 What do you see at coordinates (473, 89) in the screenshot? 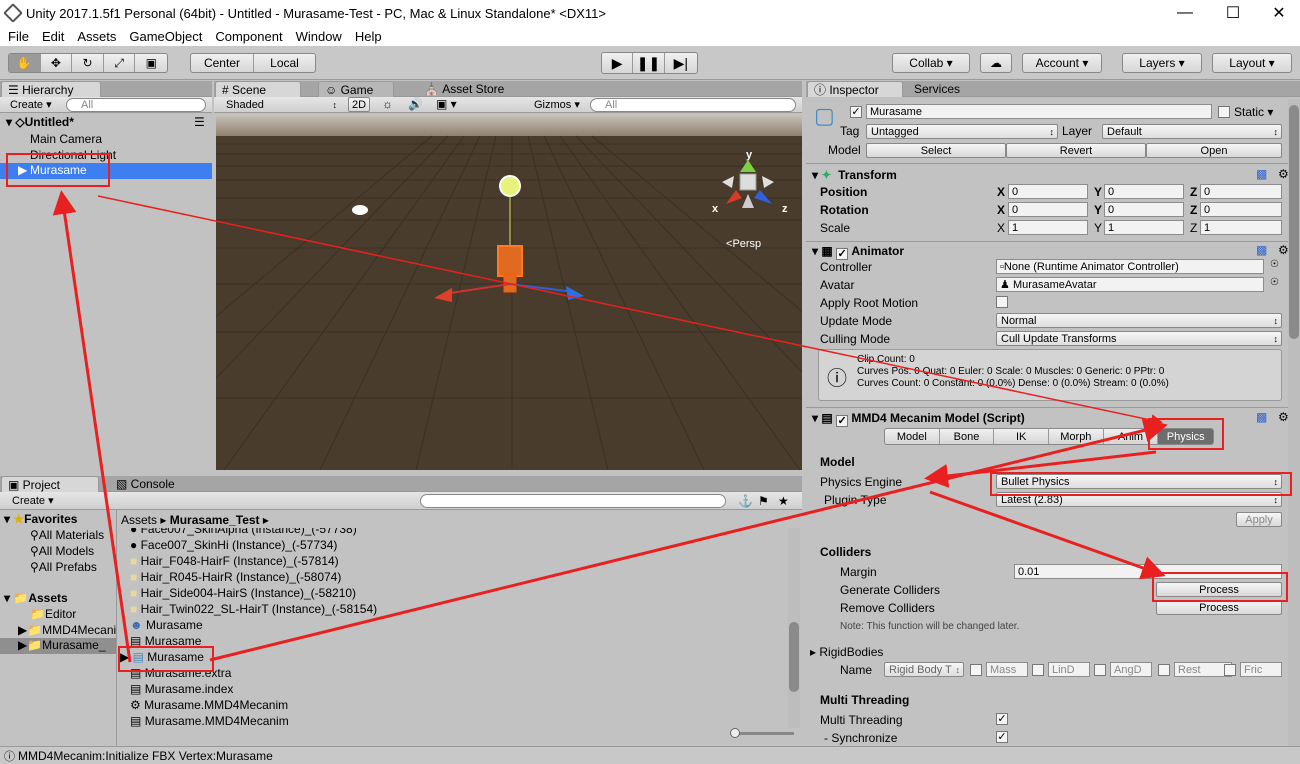
I see `tab-asset-store: ⛪ Asset Store` at bounding box center [473, 89].